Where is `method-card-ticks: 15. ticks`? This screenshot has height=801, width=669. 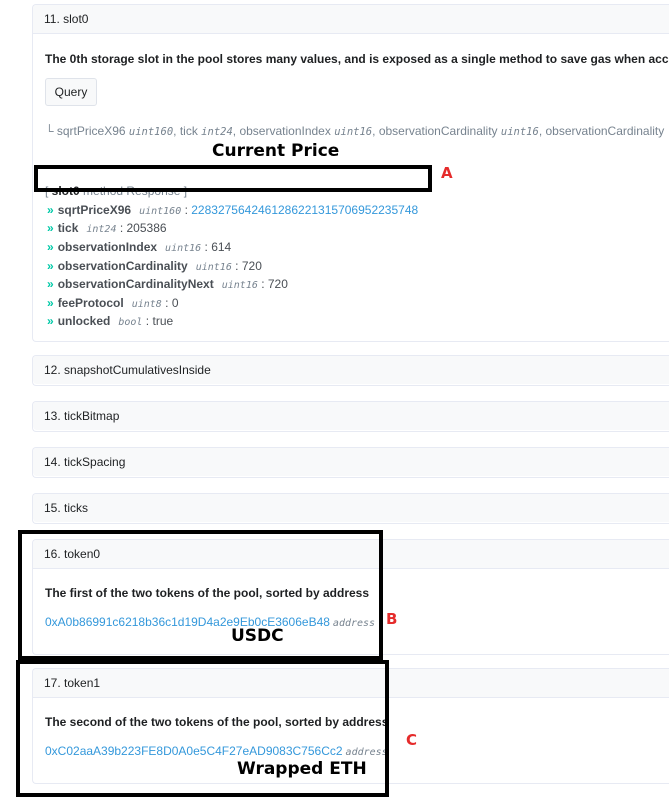
method-card-ticks: 15. ticks is located at coordinates (350, 508).